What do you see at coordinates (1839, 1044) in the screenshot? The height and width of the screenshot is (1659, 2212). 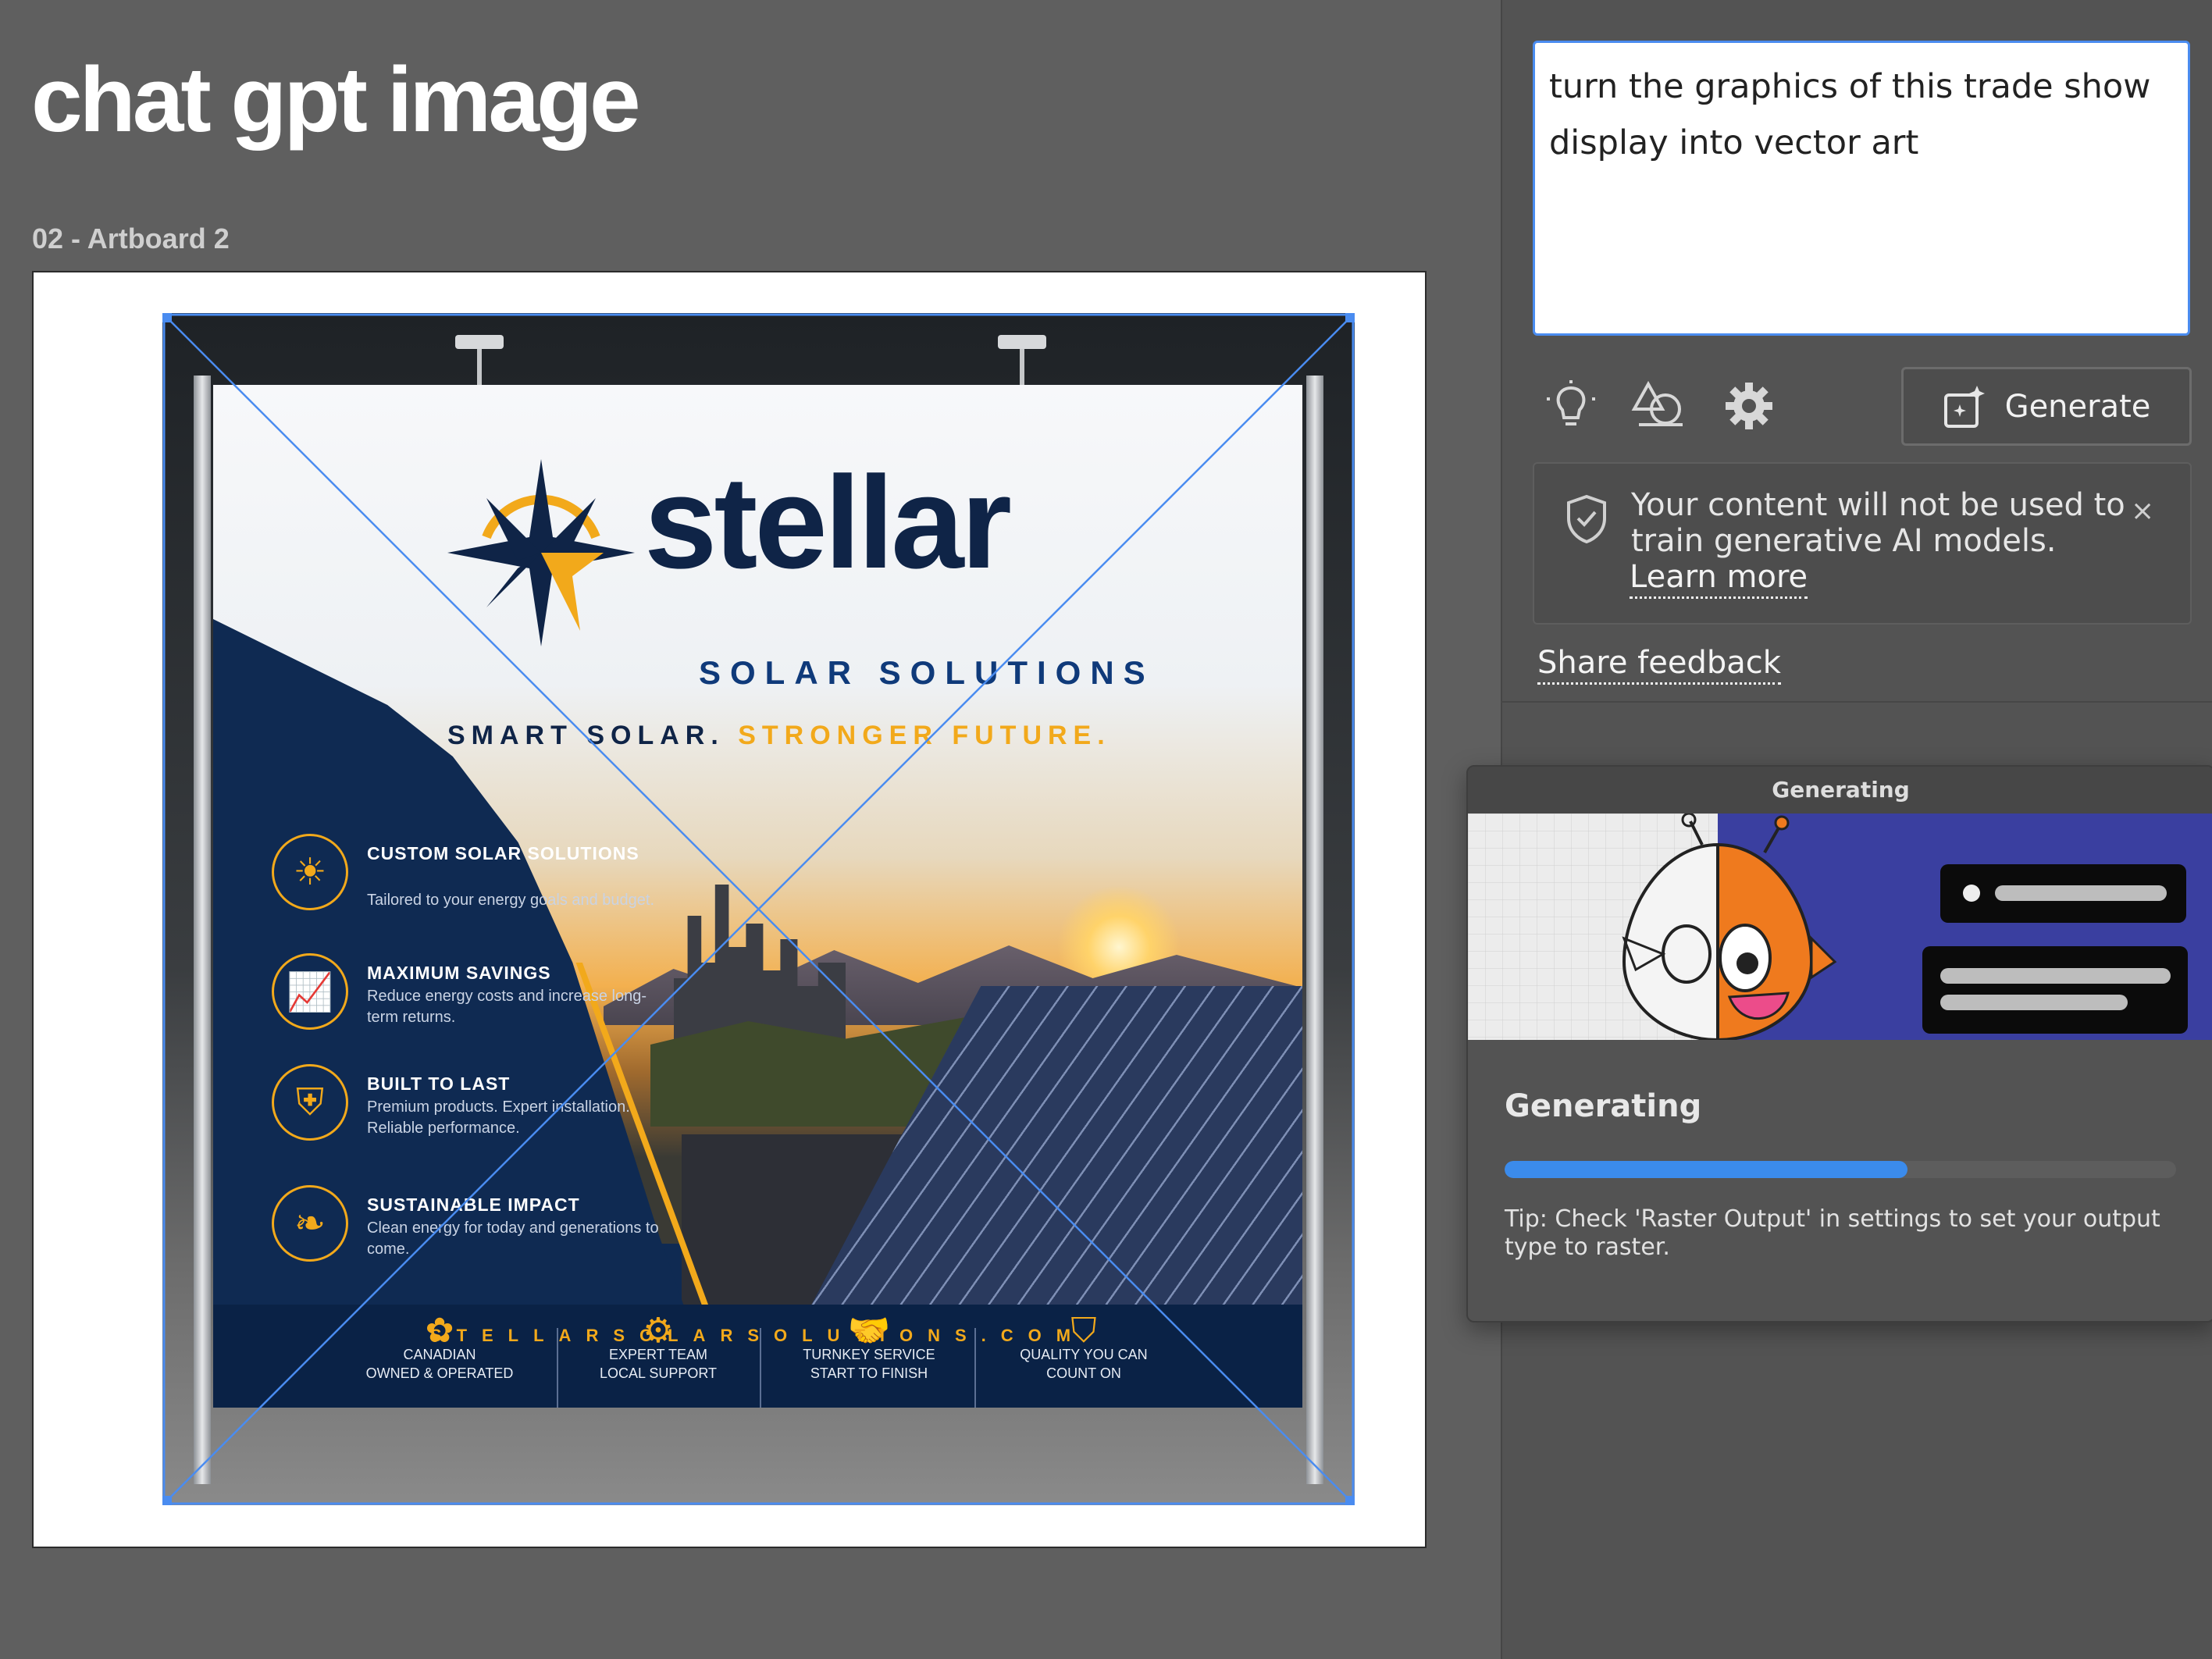 I see `generating-dialog: Generating Generating Tip: Check 'Raster` at bounding box center [1839, 1044].